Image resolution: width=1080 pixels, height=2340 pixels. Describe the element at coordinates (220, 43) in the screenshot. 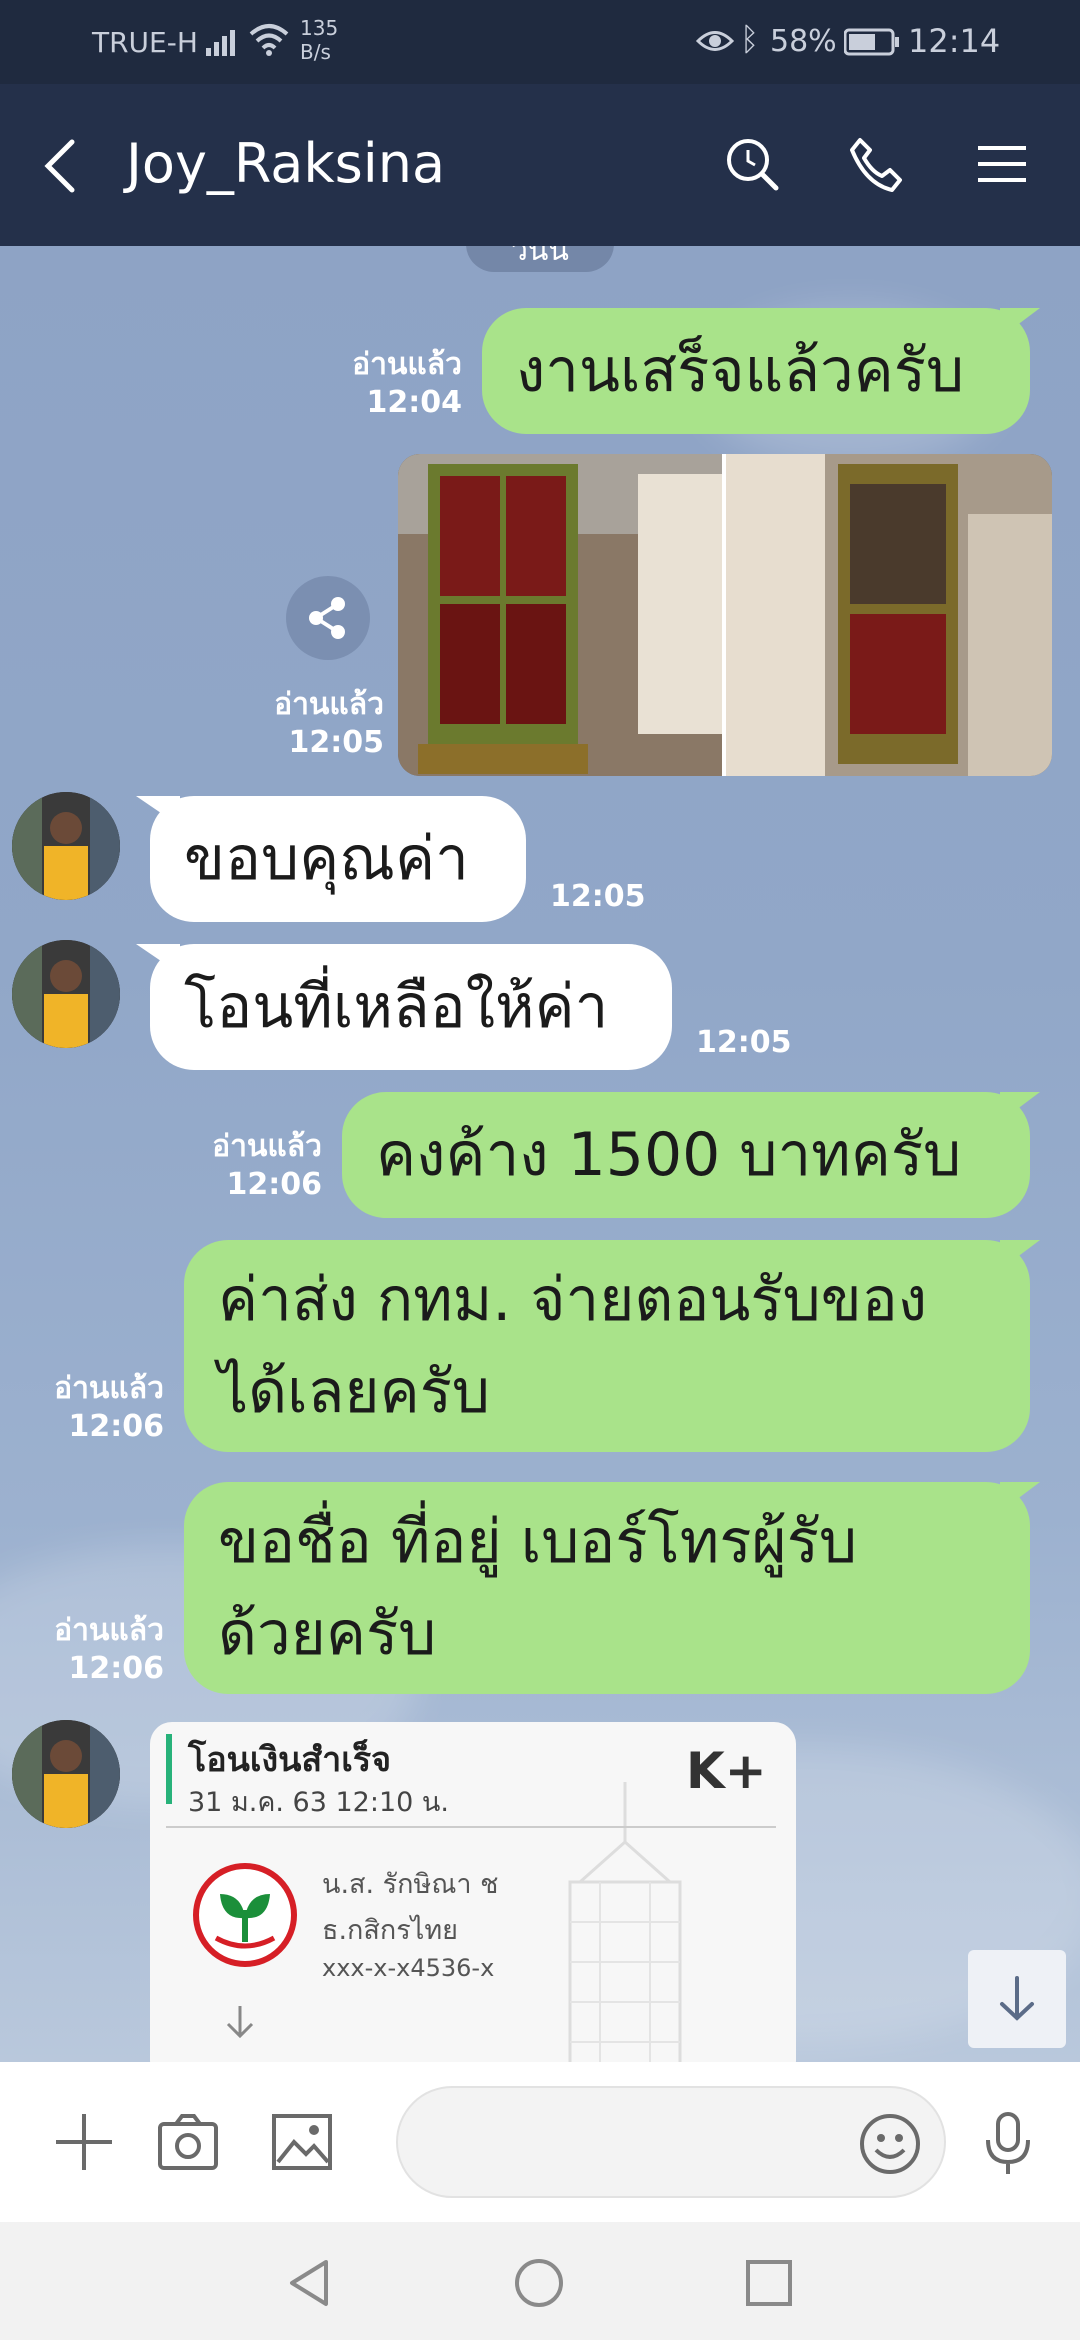

I see `signal-icon` at that location.